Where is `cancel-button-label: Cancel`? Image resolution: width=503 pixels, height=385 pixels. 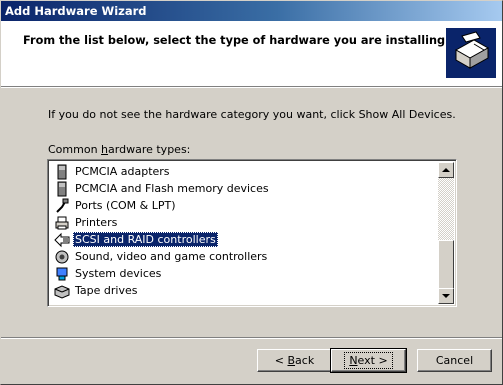
cancel-button-label: Cancel is located at coordinates (454, 360).